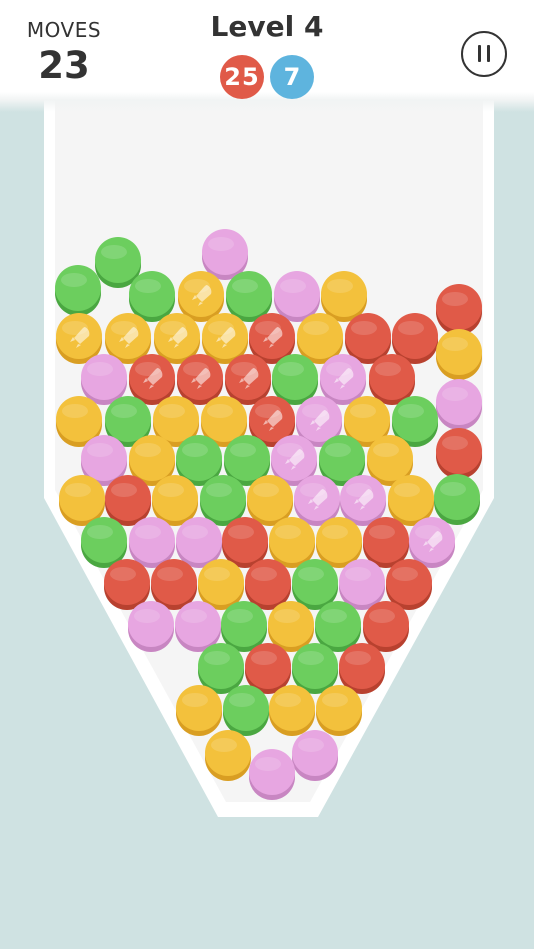 The width and height of the screenshot is (534, 949). Describe the element at coordinates (484, 54) in the screenshot. I see `pause-button` at that location.